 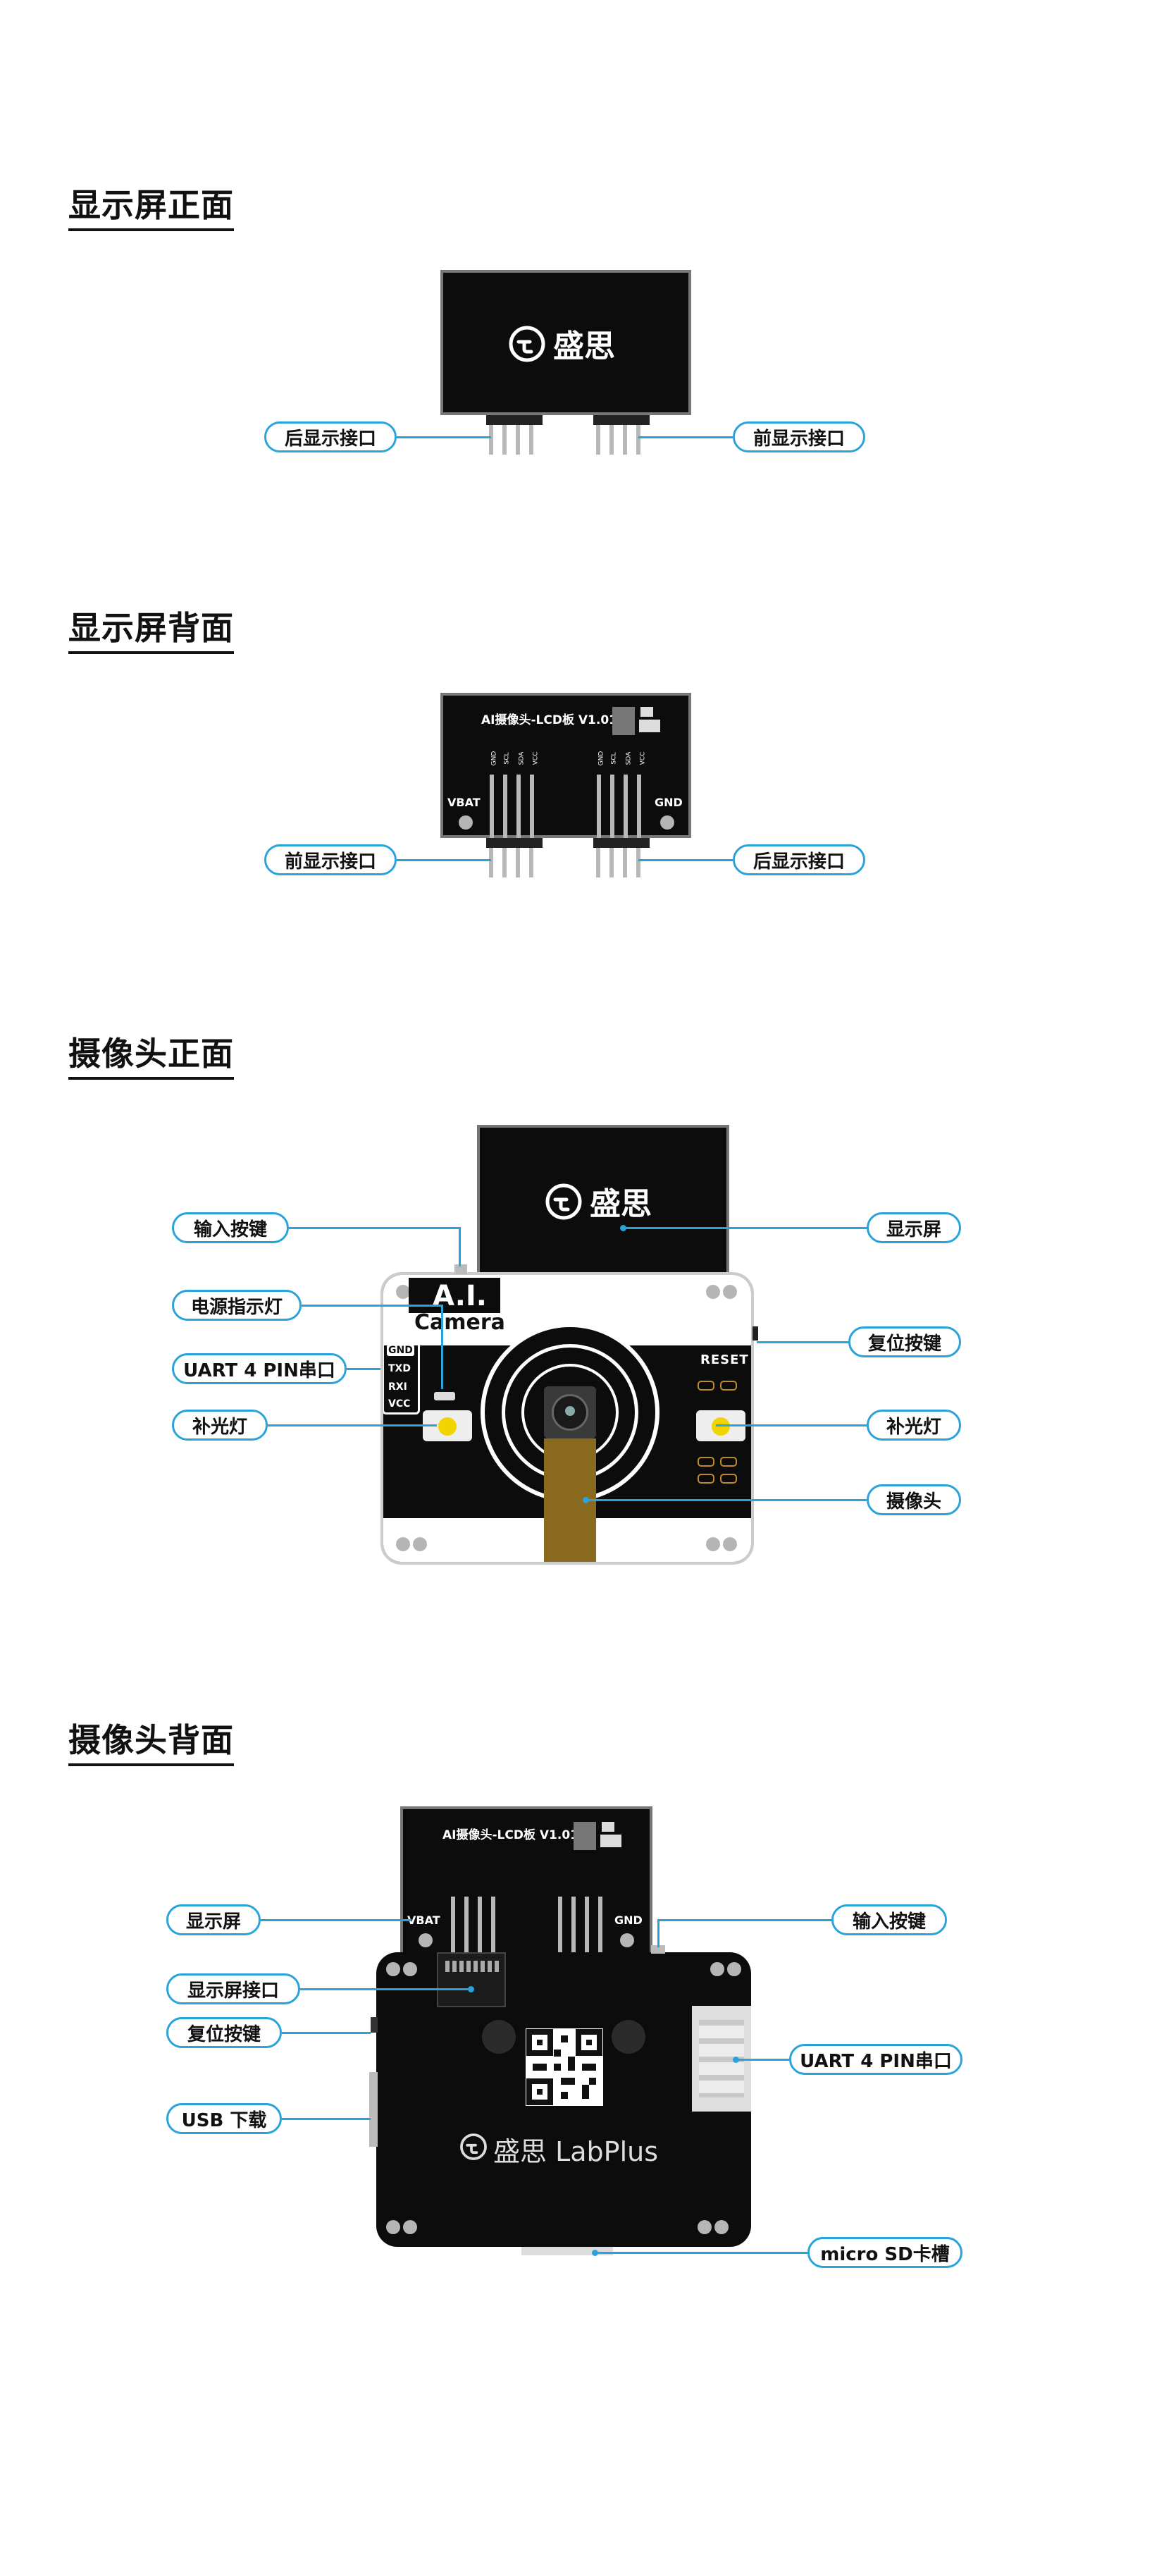 I want to click on connector-pins, so click(x=472, y=1967).